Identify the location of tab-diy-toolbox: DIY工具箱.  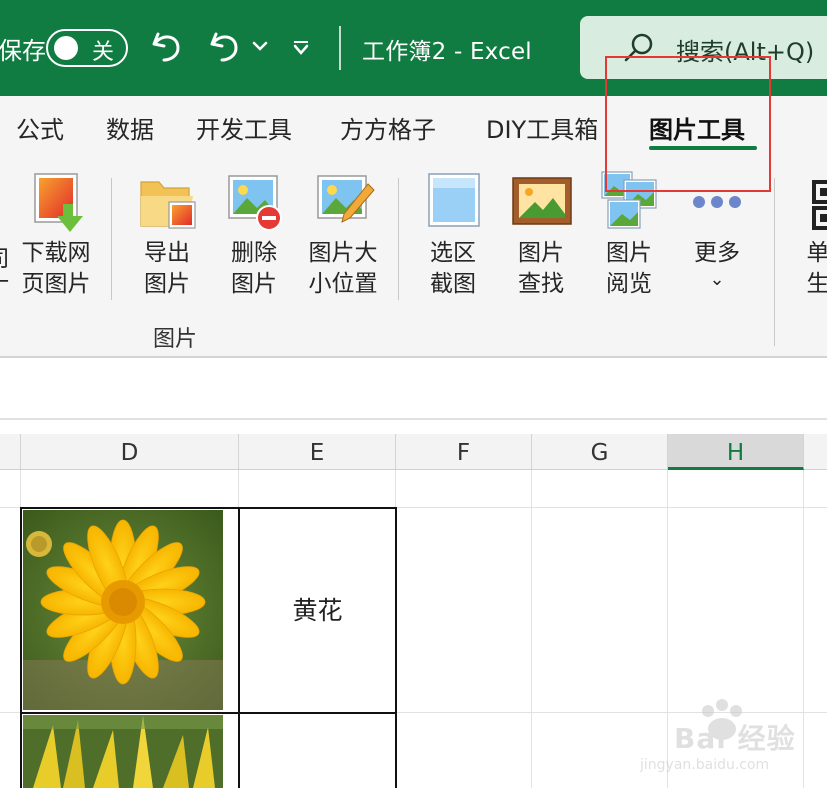
(542, 127).